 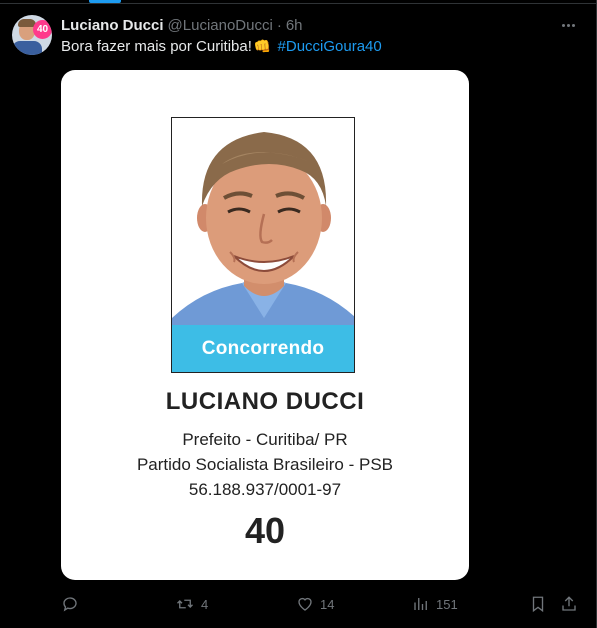 I want to click on hashtag-link: #DucciGoura40, so click(x=330, y=46).